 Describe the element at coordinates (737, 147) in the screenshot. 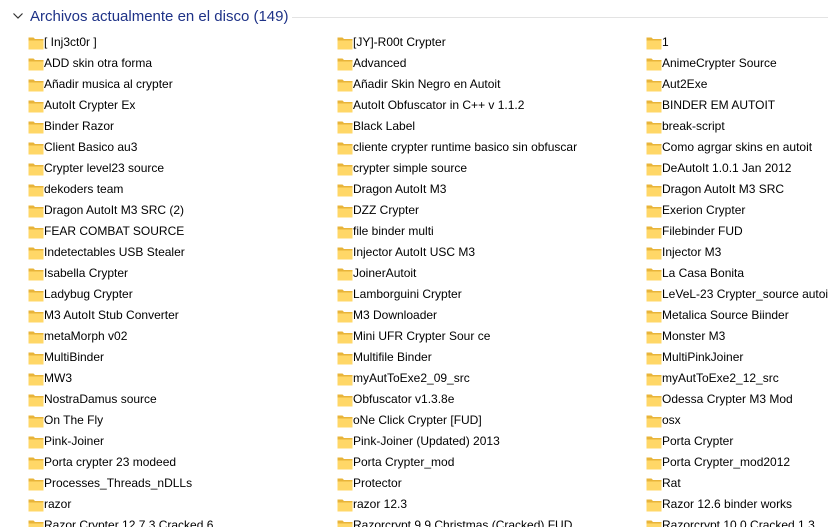

I see `folder-item: Como agrgar skins en autoit` at that location.